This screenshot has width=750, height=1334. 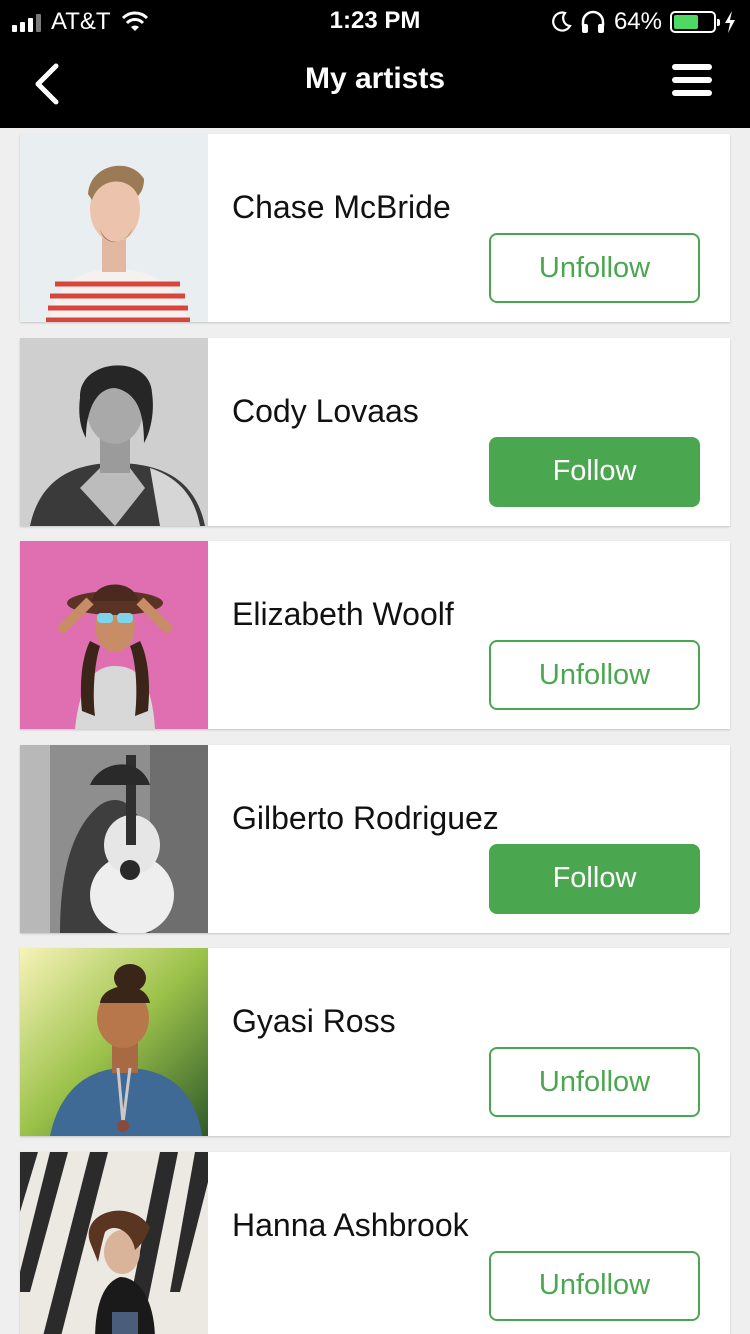 I want to click on artist-card: Cody Lovaas Follow, so click(x=375, y=431).